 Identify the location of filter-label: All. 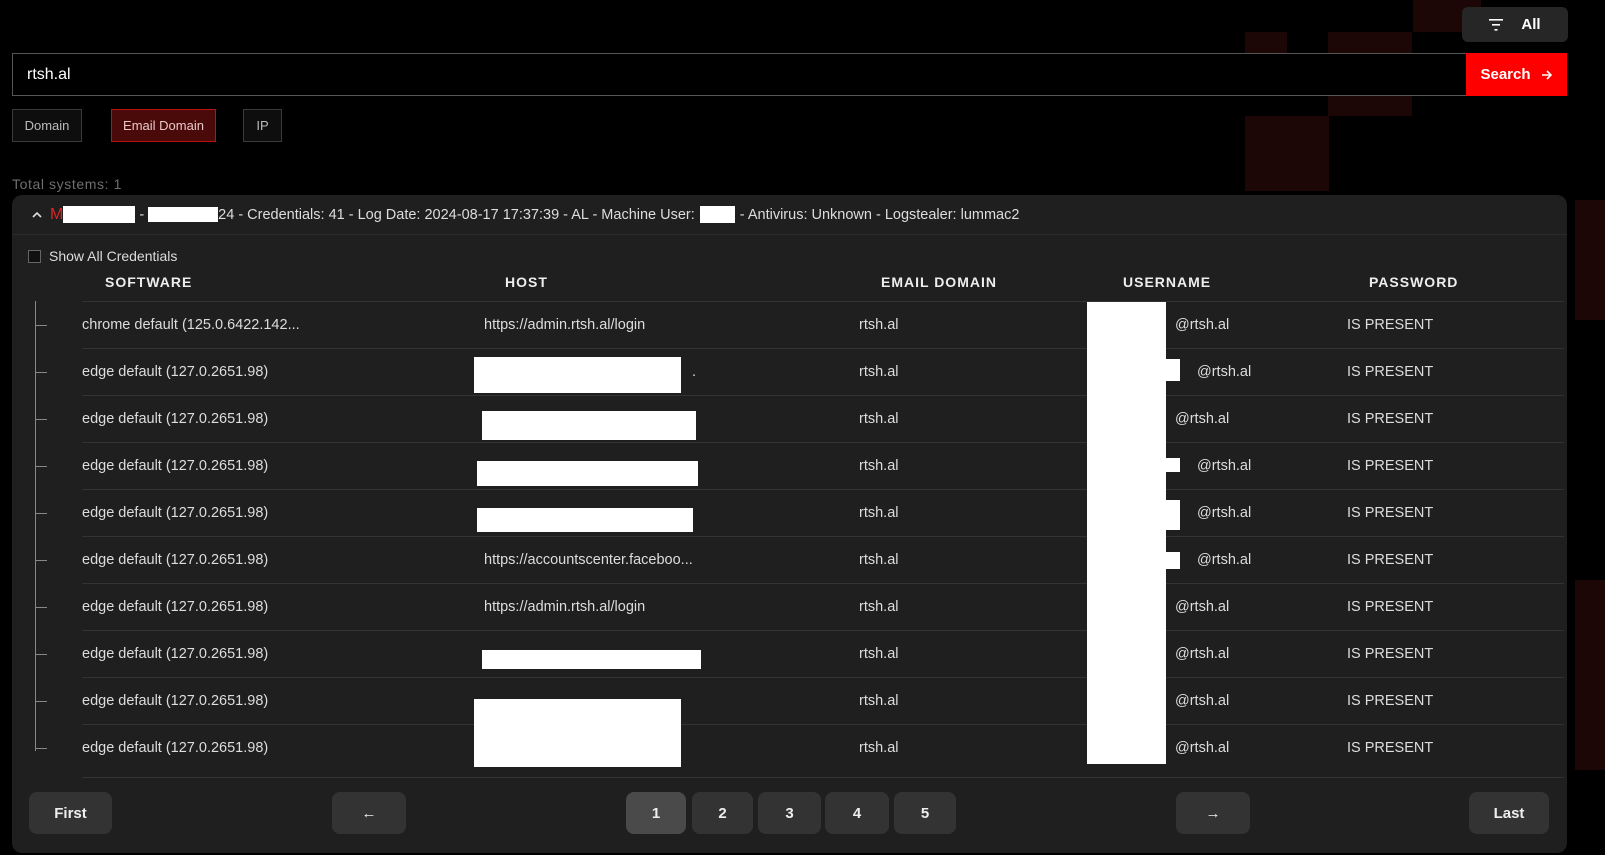
(1531, 24).